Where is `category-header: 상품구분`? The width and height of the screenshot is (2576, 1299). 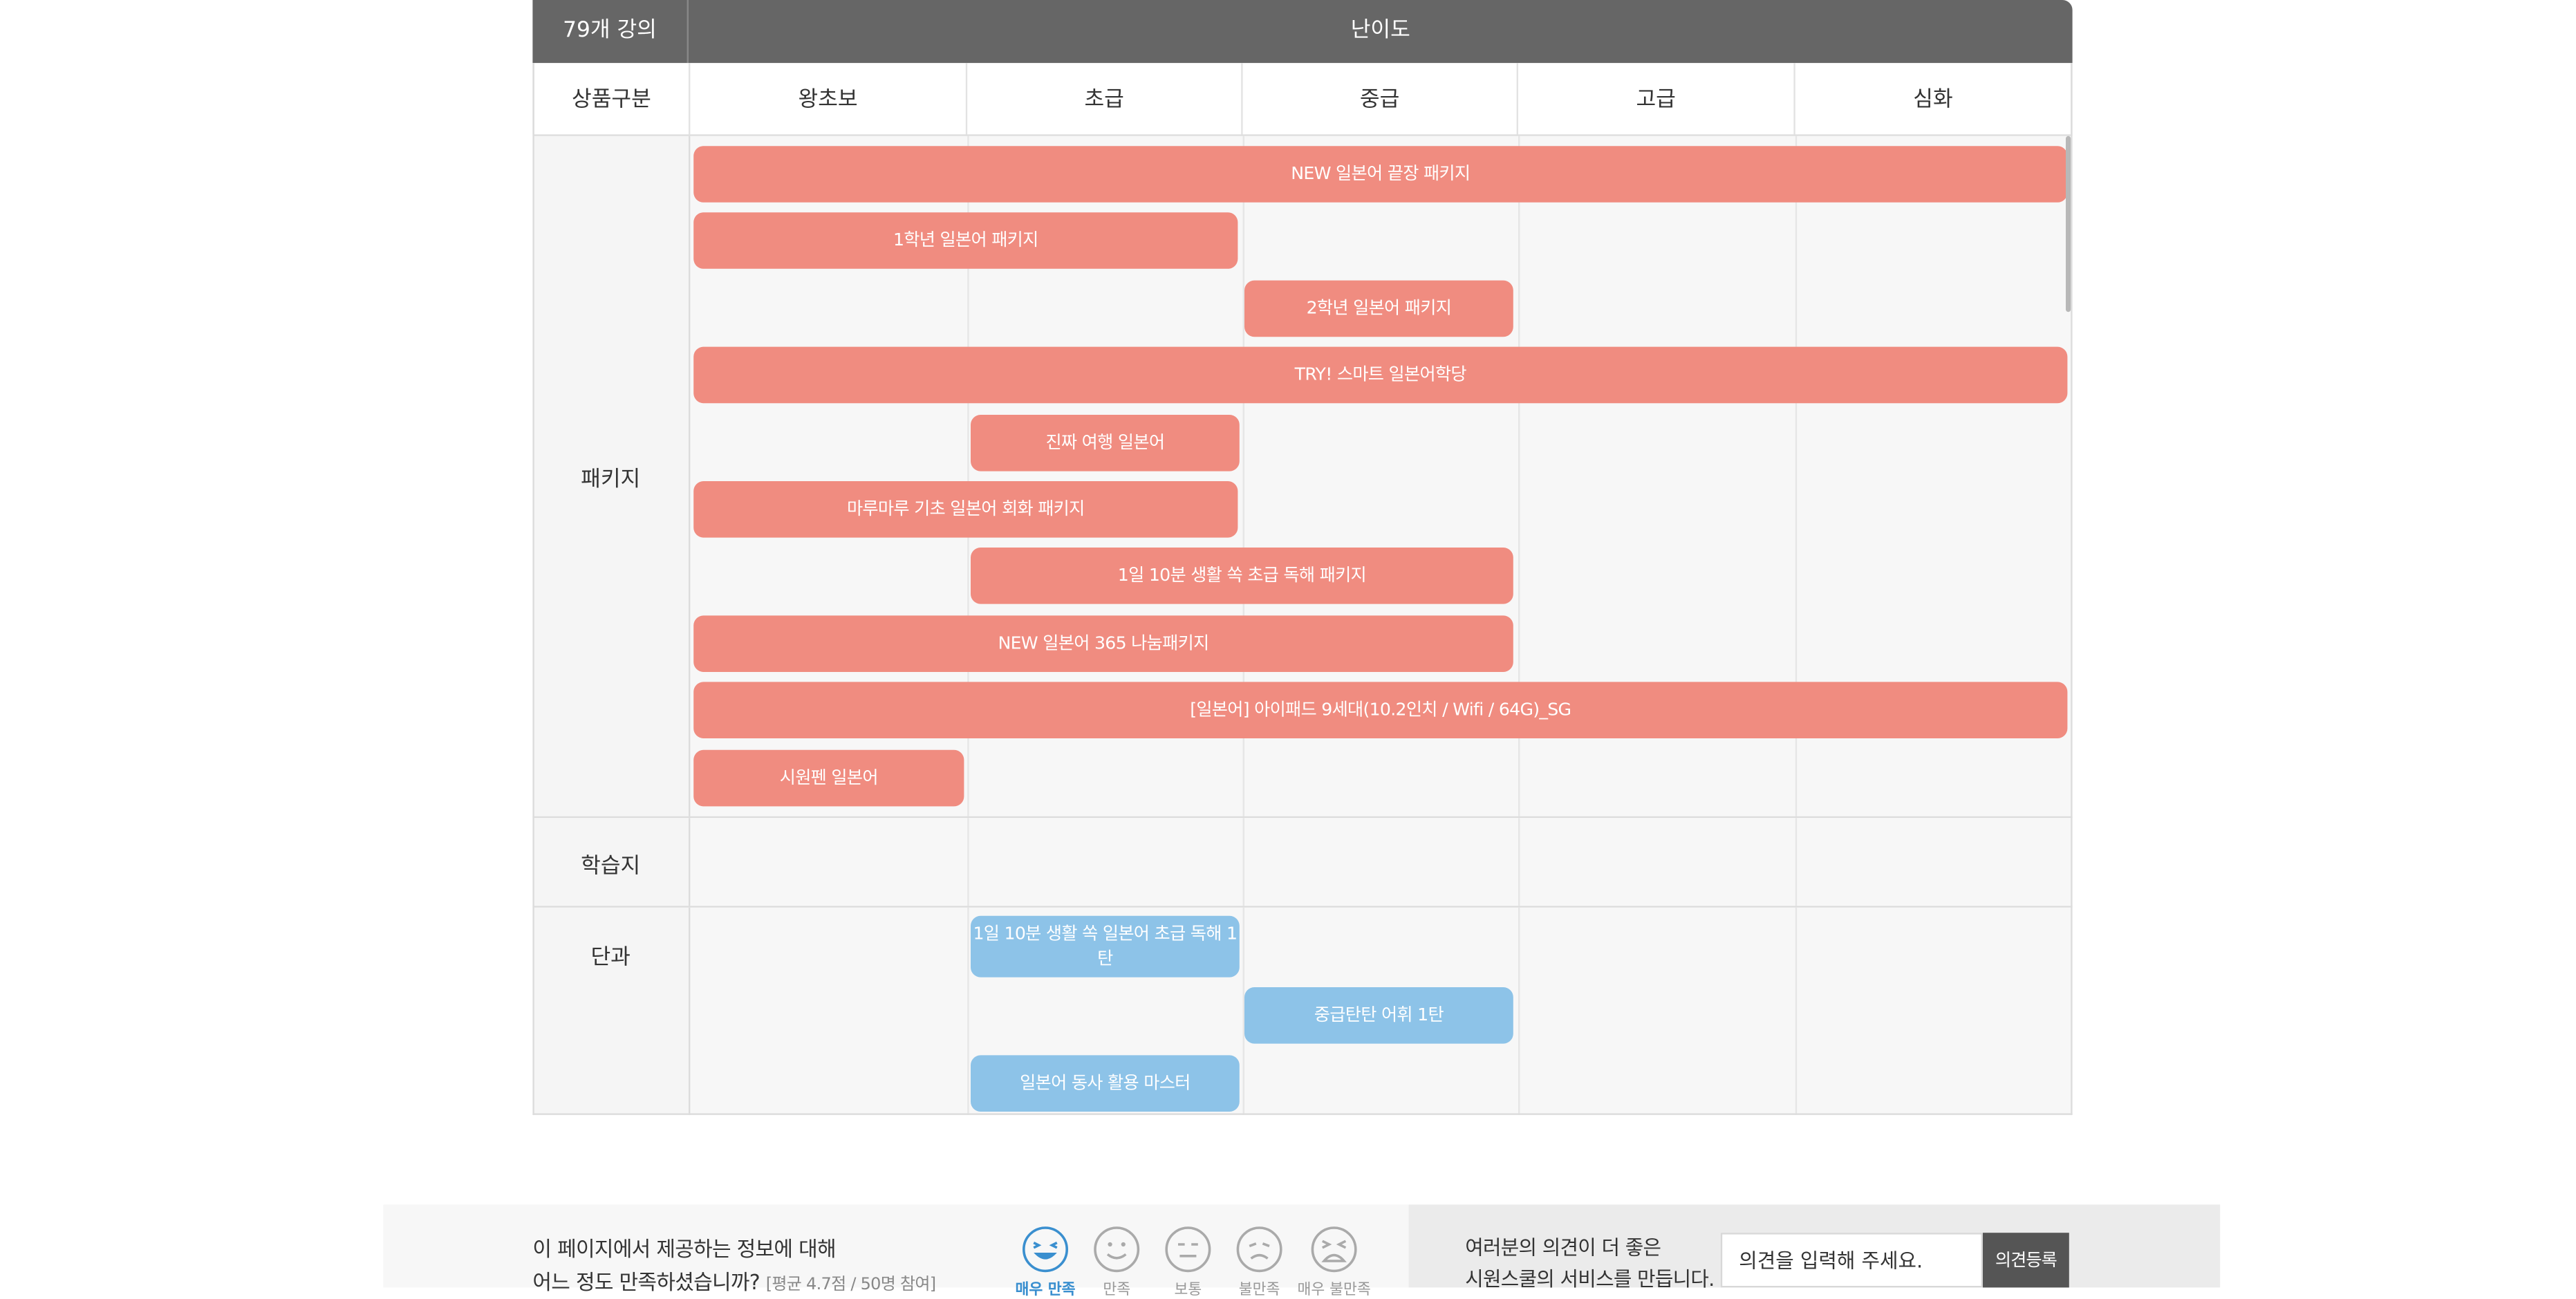 category-header: 상품구분 is located at coordinates (611, 99).